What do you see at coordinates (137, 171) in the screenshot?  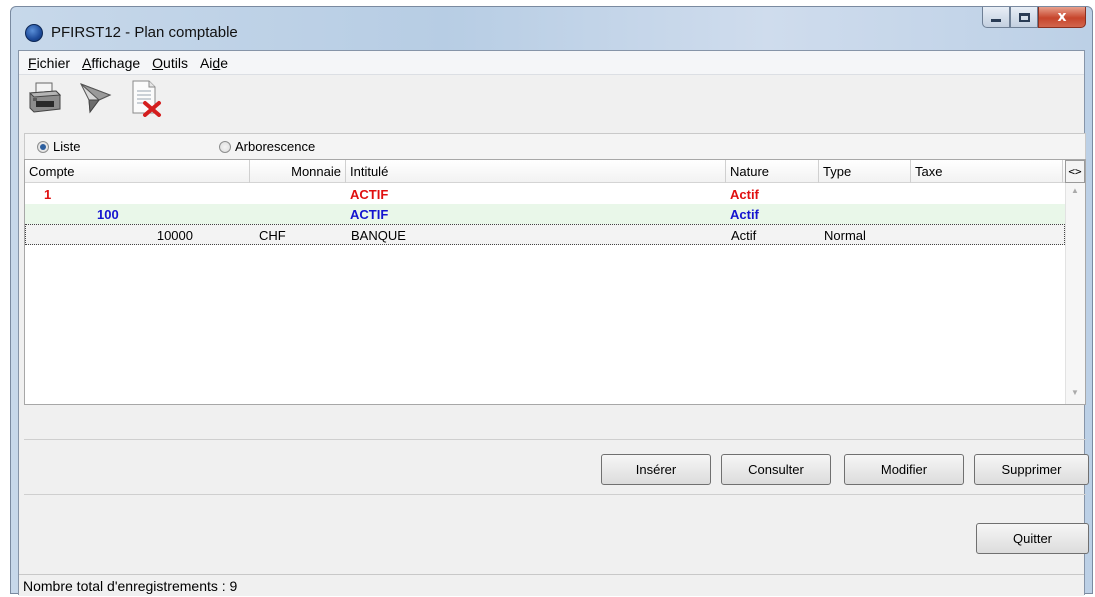 I see `column-header-compte: Compte` at bounding box center [137, 171].